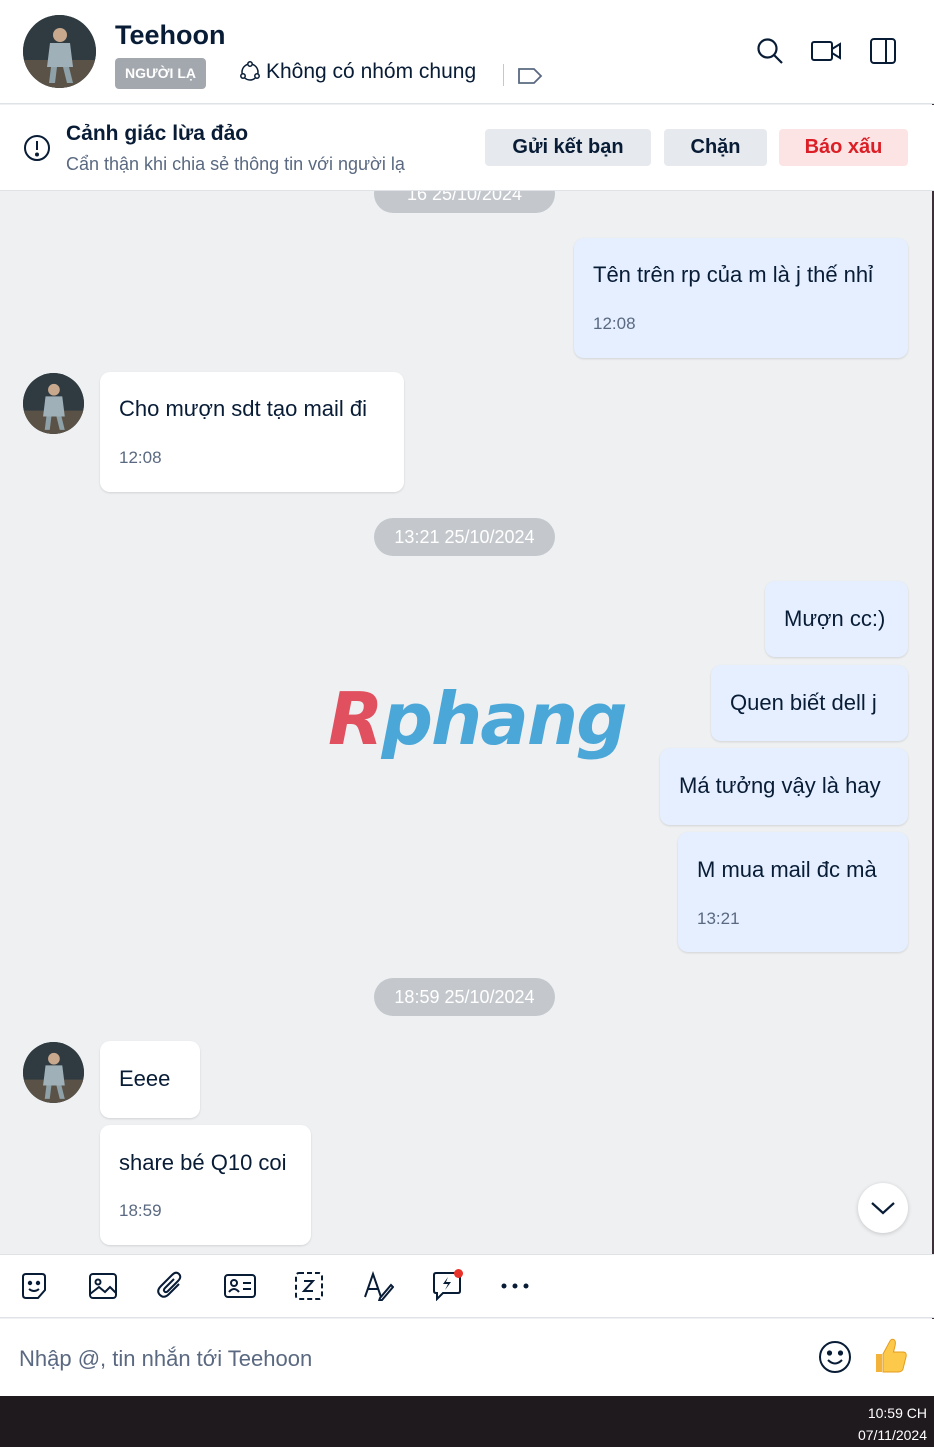  Describe the element at coordinates (467, 1421) in the screenshot. I see `os-taskbar` at that location.